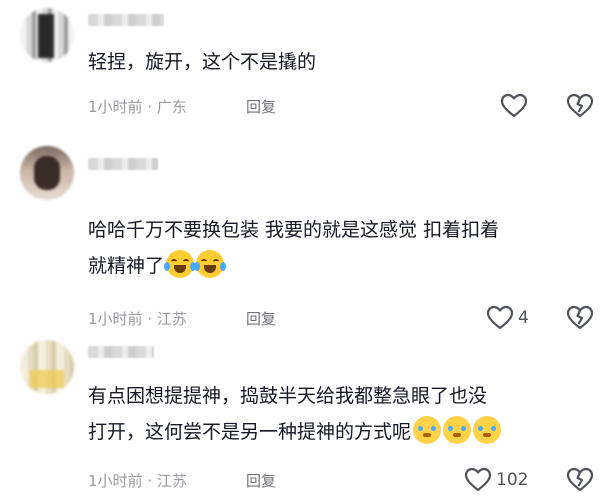 This screenshot has width=612, height=504. I want to click on comment-line: 打开，这何尝不是另一种提神的方式呢, so click(250, 432).